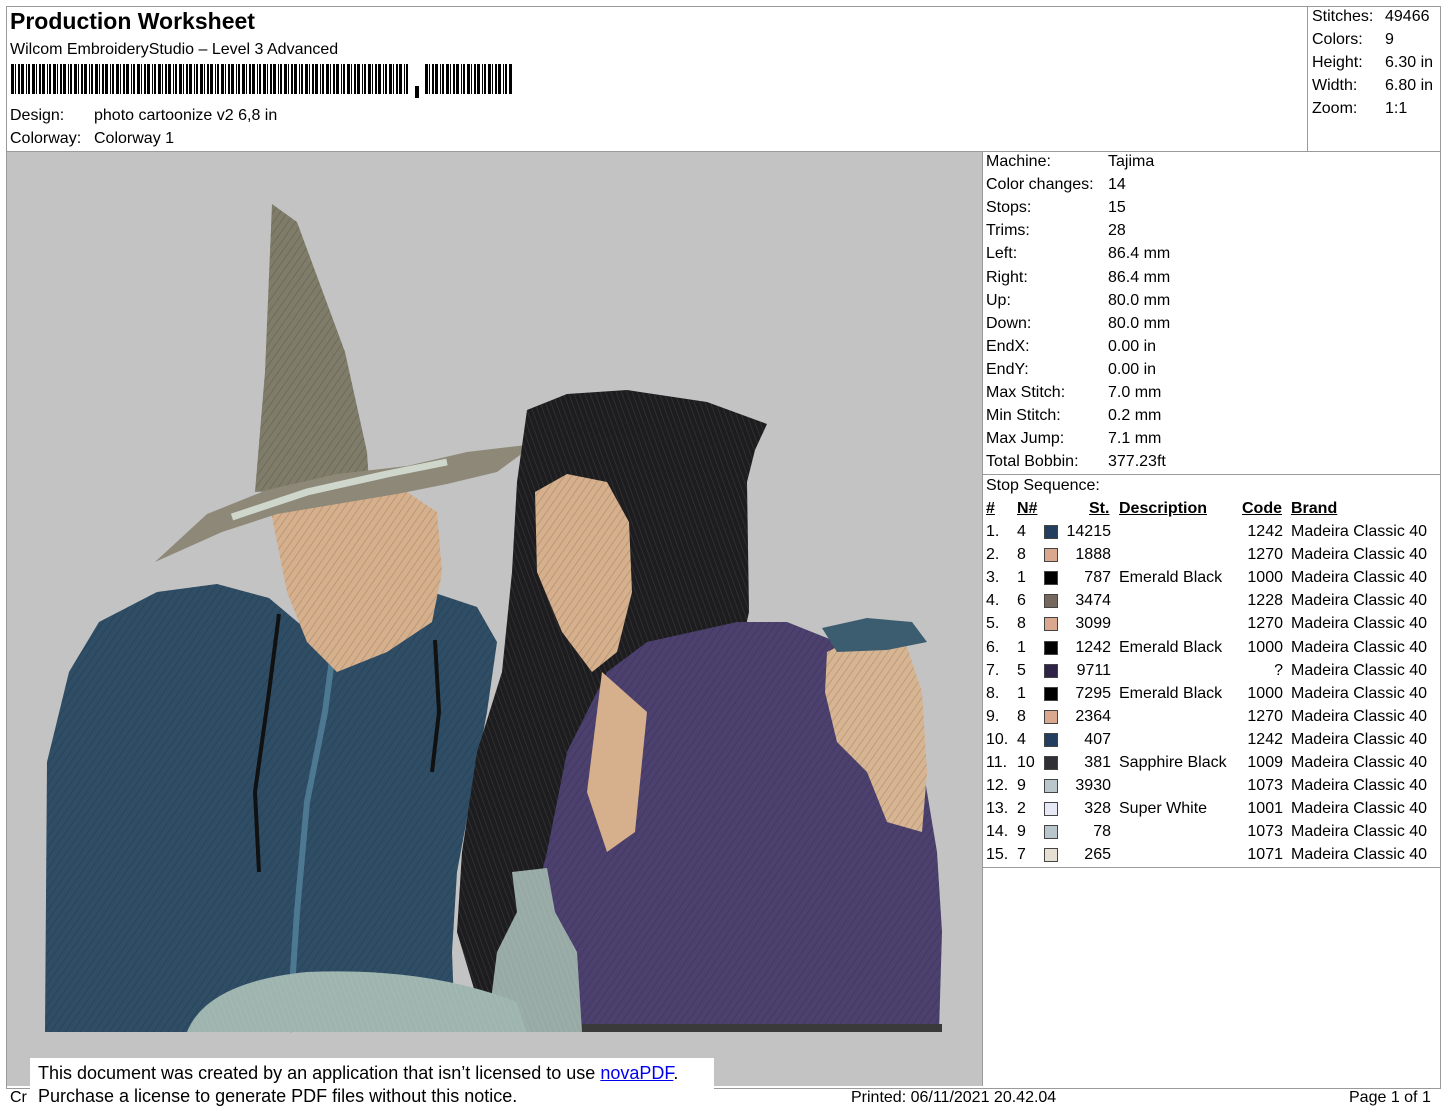 The width and height of the screenshot is (1445, 1117). What do you see at coordinates (1056, 231) in the screenshot?
I see `machine-info-row: Trims: 28` at bounding box center [1056, 231].